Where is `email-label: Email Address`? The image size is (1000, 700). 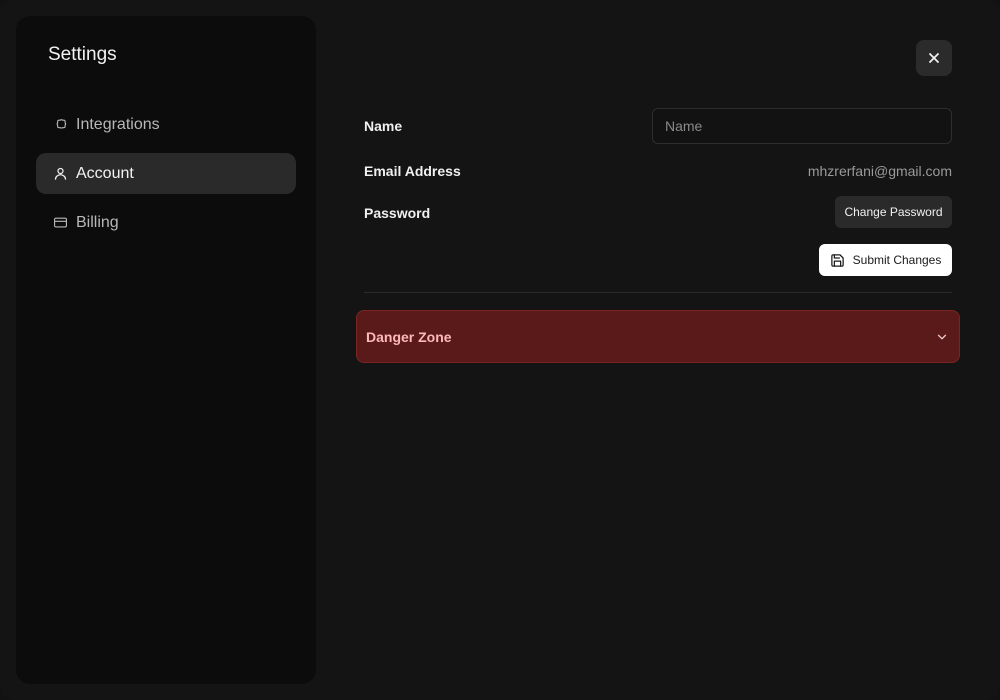
email-label: Email Address is located at coordinates (412, 171).